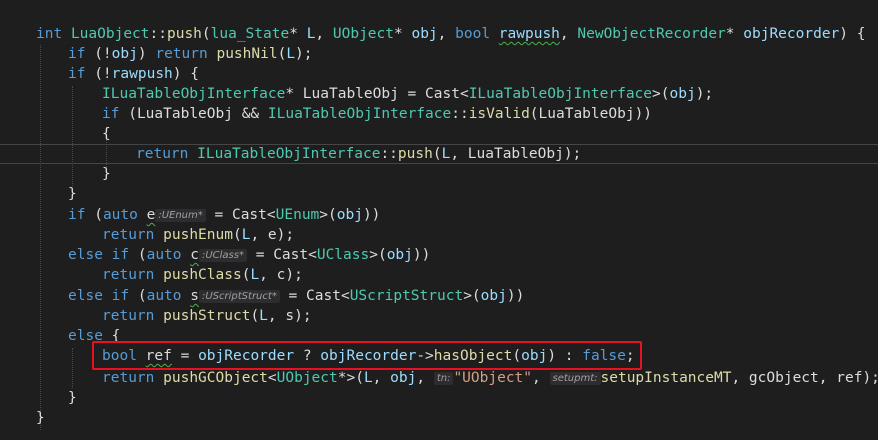  I want to click on code-line-20: }, so click(40, 418).